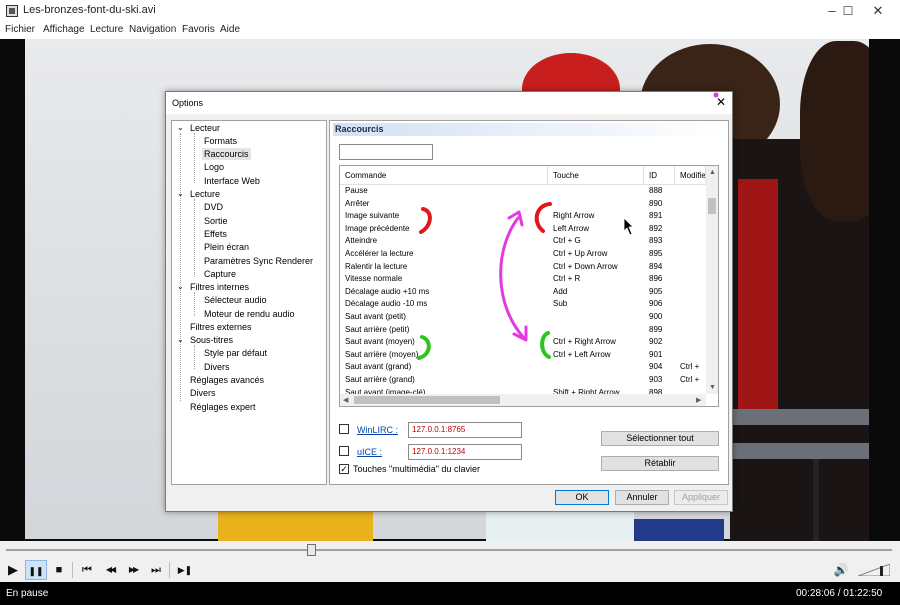  What do you see at coordinates (660, 463) in the screenshot?
I see `reset-button: Rétablir` at bounding box center [660, 463].